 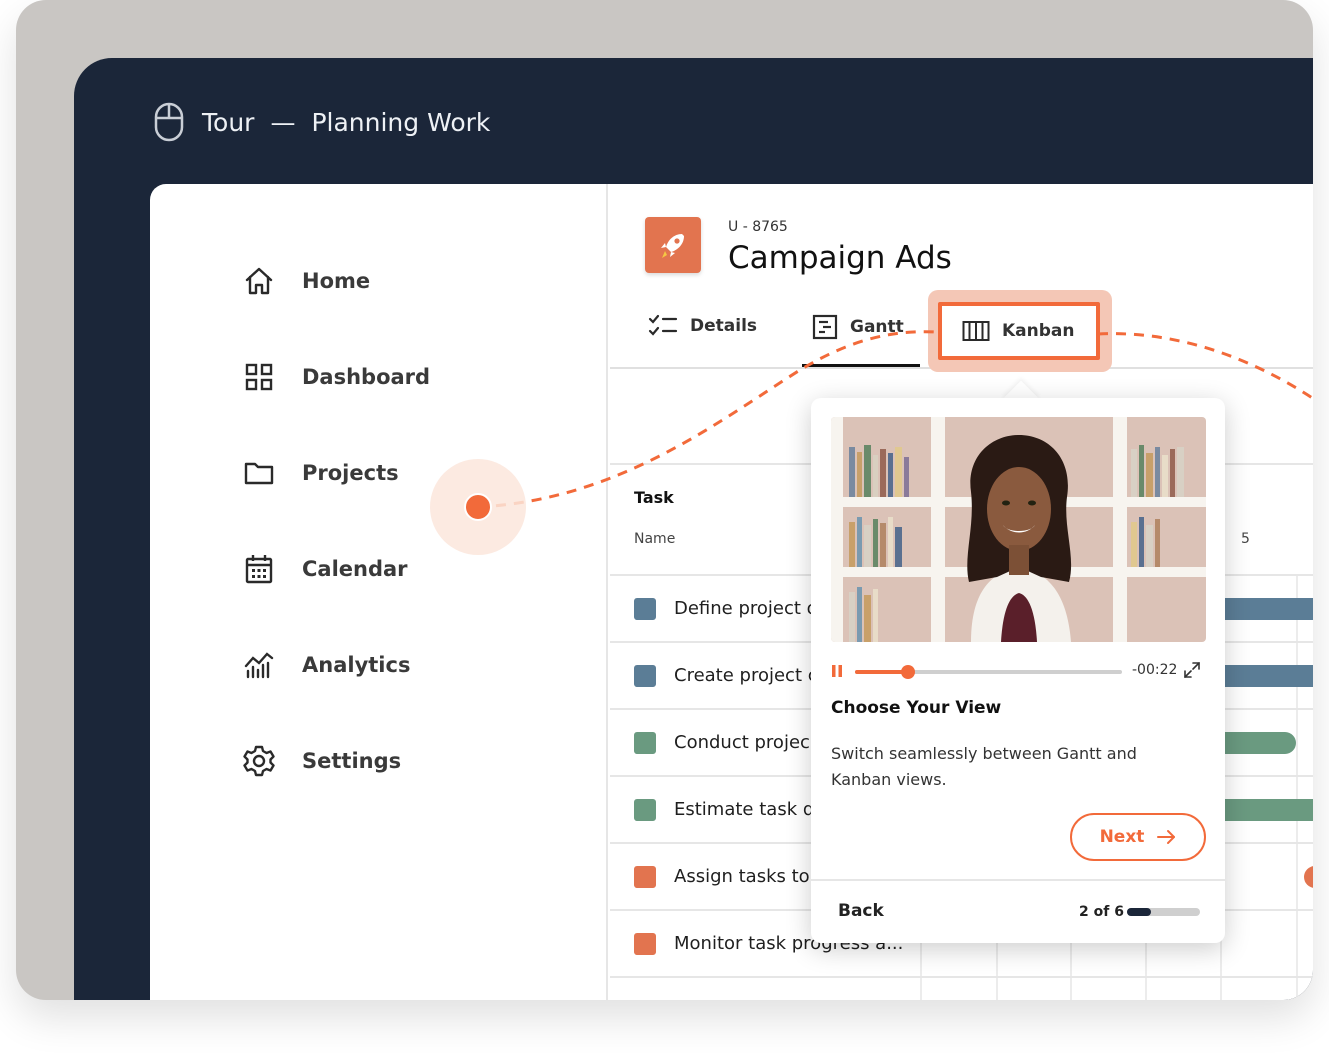 What do you see at coordinates (877, 327) in the screenshot?
I see `tab-label: Gantt` at bounding box center [877, 327].